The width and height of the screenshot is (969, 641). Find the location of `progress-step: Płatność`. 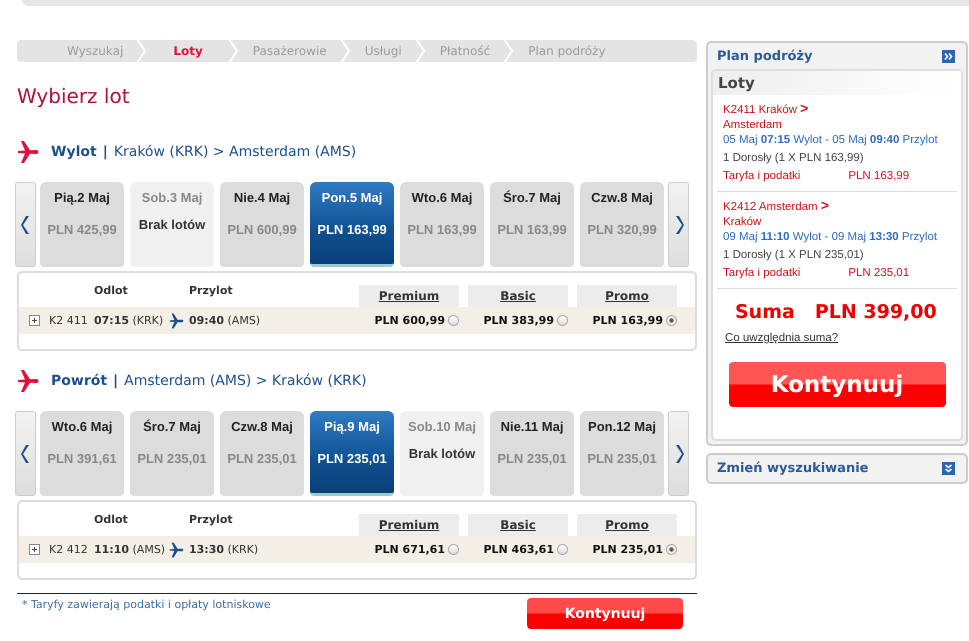

progress-step: Płatność is located at coordinates (465, 51).